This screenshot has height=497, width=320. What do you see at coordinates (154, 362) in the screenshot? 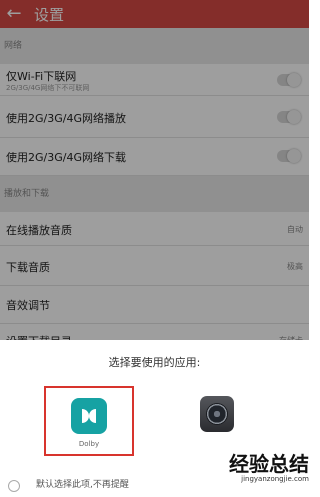
I see `chooser-title: 选择要使用的应用:` at bounding box center [154, 362].